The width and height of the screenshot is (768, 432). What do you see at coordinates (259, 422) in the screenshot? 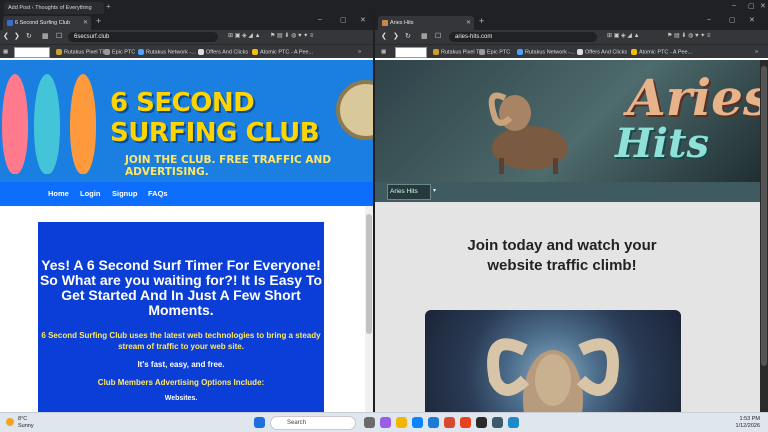
I see `start-icon` at bounding box center [259, 422].